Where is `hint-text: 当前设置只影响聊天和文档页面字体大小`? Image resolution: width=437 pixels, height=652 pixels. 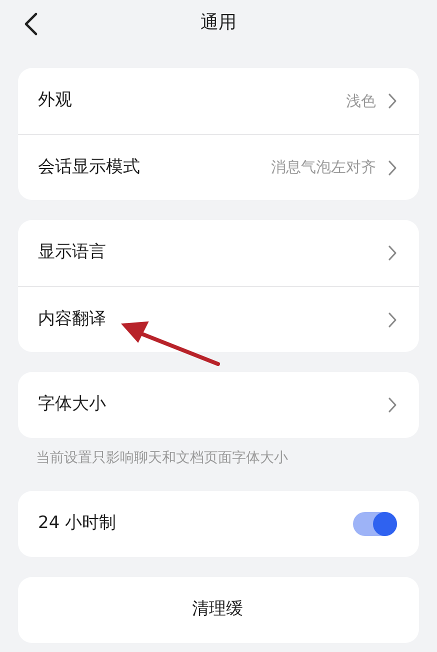
hint-text: 当前设置只影响聊天和文档页面字体大小 is located at coordinates (162, 458).